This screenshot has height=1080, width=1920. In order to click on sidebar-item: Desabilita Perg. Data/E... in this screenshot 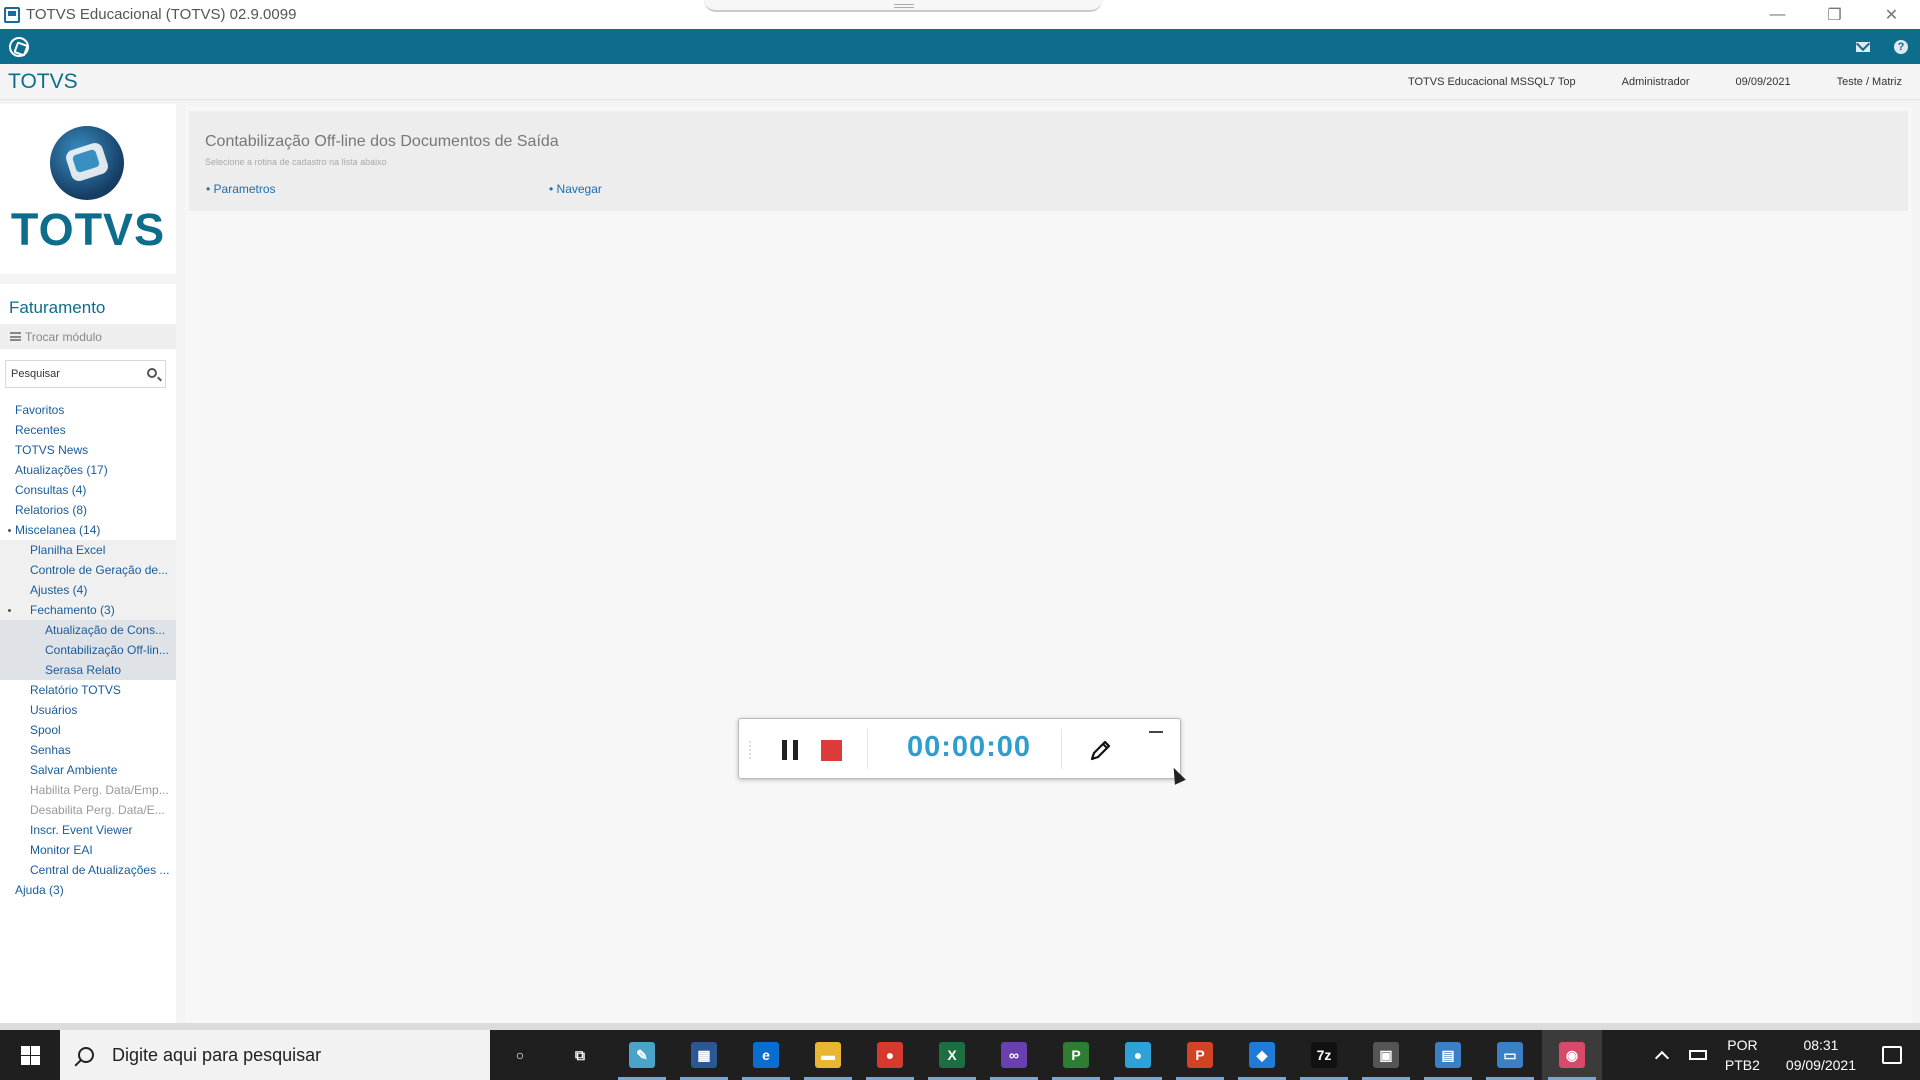, I will do `click(88, 810)`.